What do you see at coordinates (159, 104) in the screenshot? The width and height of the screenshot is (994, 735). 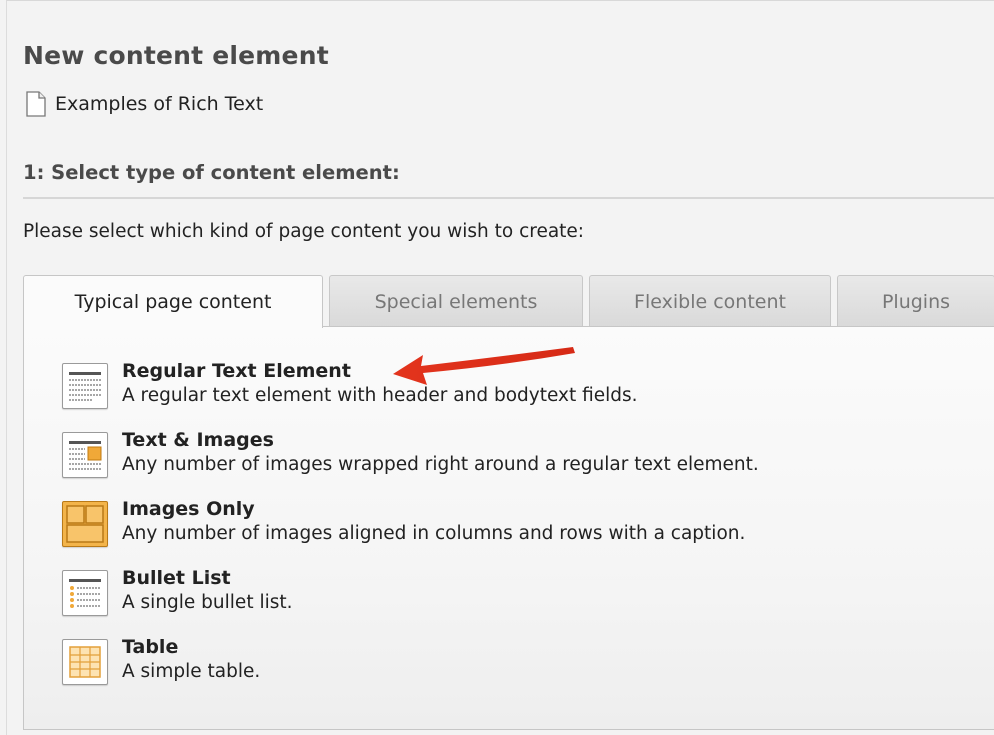 I see `page-name: Examples of Rich Text` at bounding box center [159, 104].